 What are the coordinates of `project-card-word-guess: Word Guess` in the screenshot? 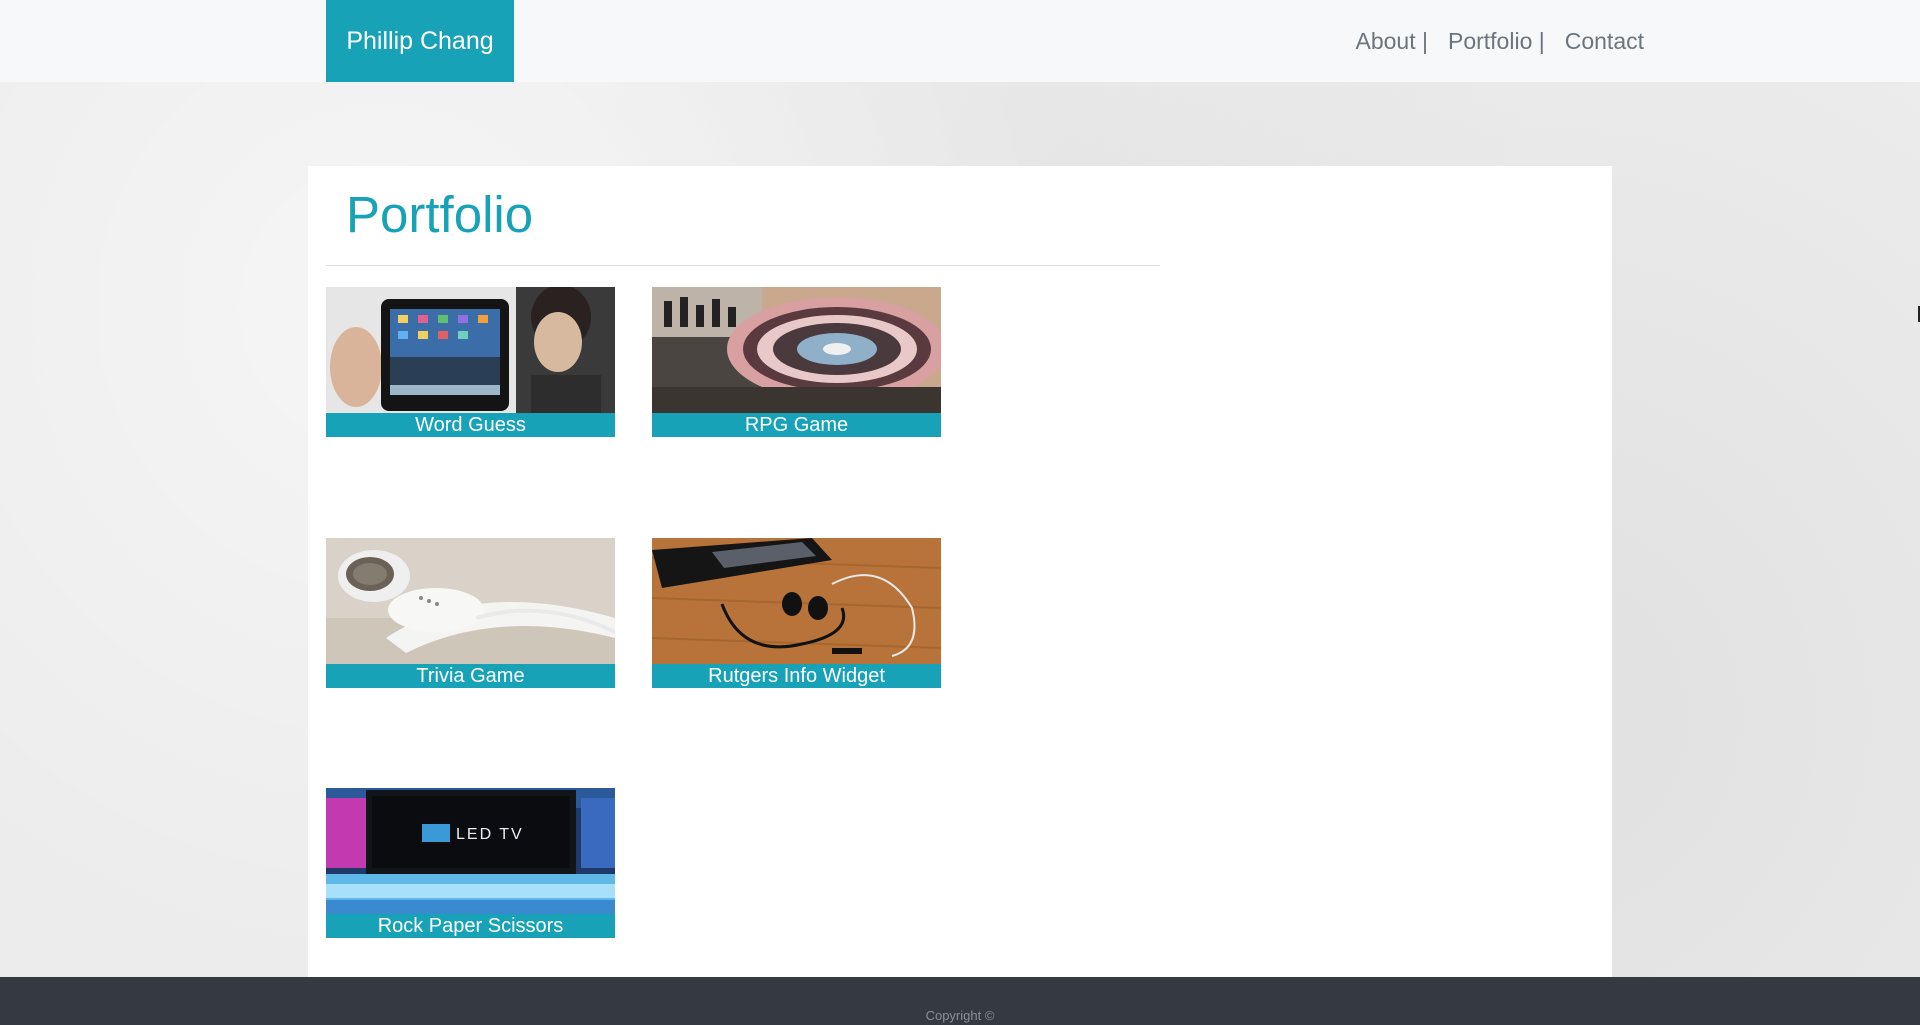 It's located at (470, 362).